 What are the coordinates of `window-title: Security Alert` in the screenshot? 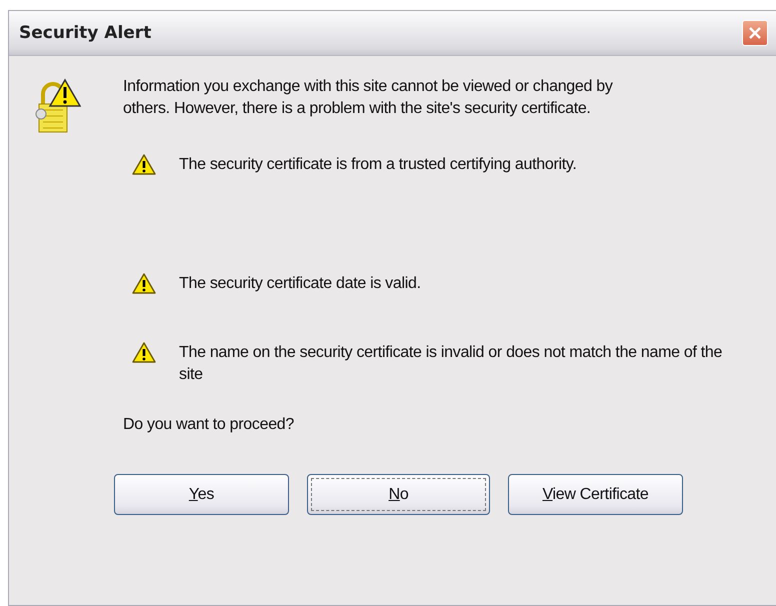 It's located at (85, 33).